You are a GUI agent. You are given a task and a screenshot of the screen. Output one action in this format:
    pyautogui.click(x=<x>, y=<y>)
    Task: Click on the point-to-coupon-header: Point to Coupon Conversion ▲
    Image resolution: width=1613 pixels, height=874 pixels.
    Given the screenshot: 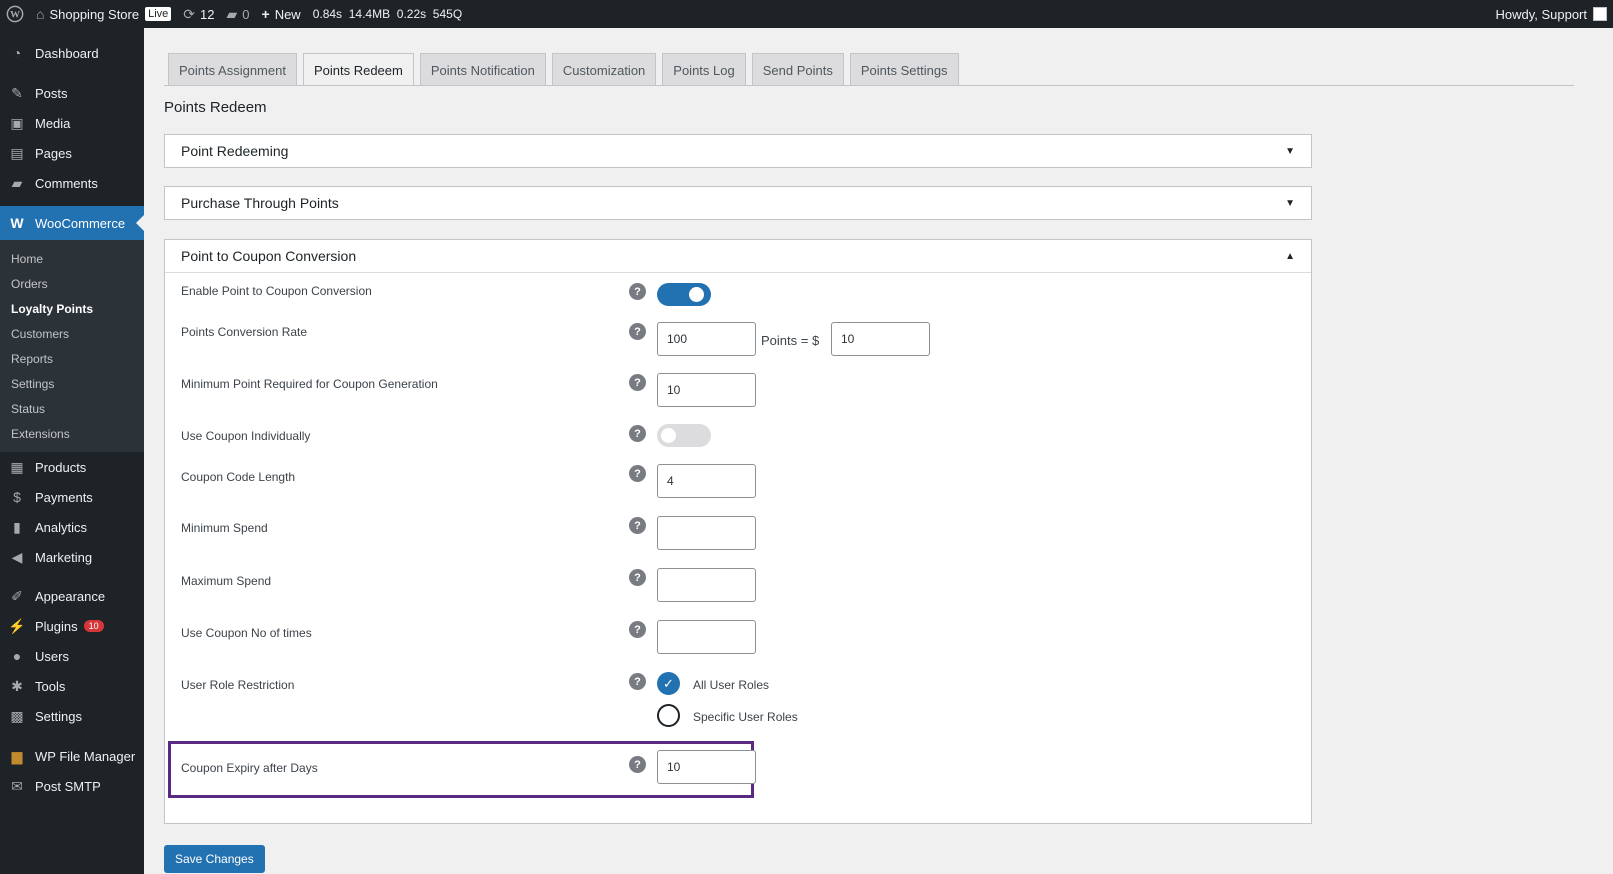 What is the action you would take?
    pyautogui.click(x=738, y=256)
    